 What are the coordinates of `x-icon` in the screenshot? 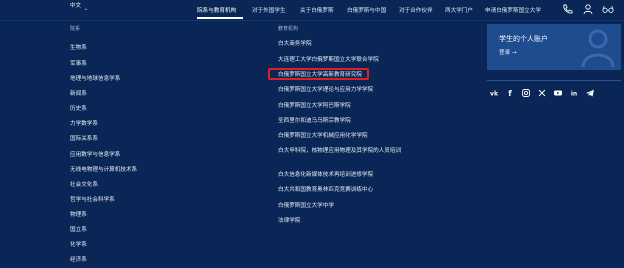 It's located at (542, 93).